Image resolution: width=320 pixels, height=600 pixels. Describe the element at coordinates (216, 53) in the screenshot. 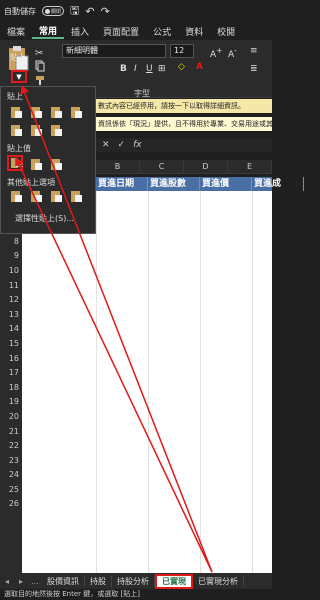

I see `increase-font-icon: A+` at that location.